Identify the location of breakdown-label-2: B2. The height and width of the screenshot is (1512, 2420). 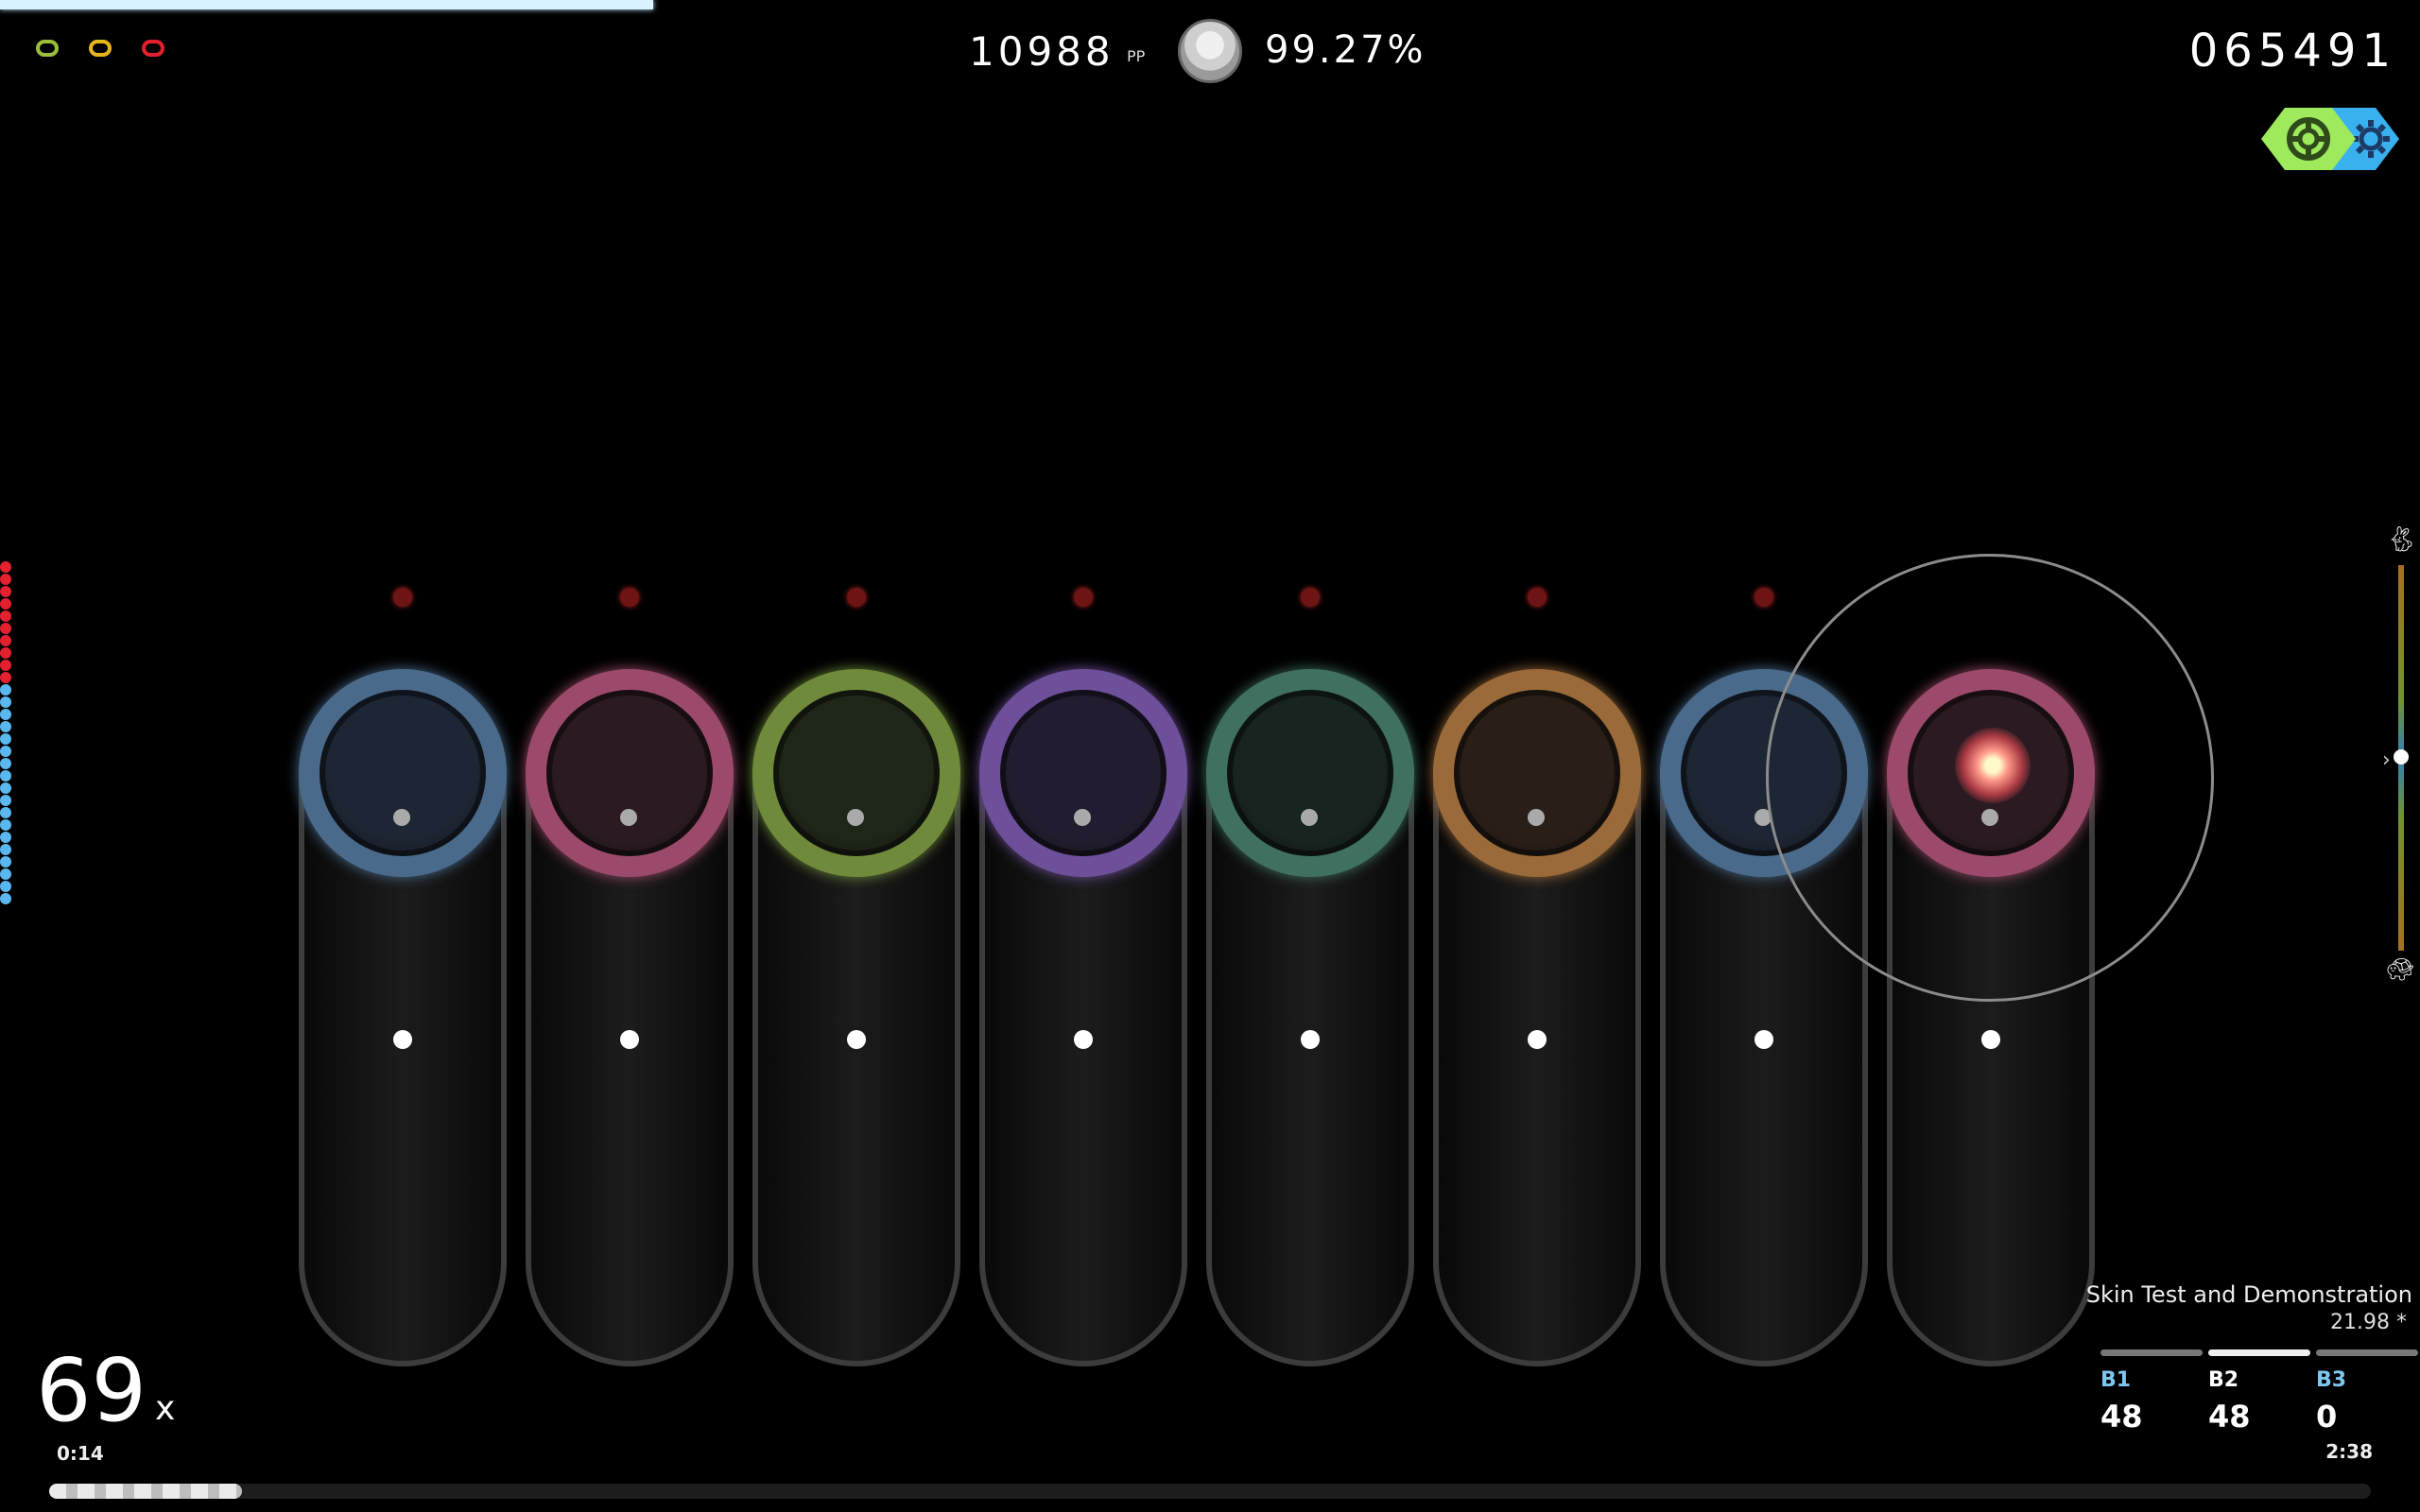
(2224, 1380).